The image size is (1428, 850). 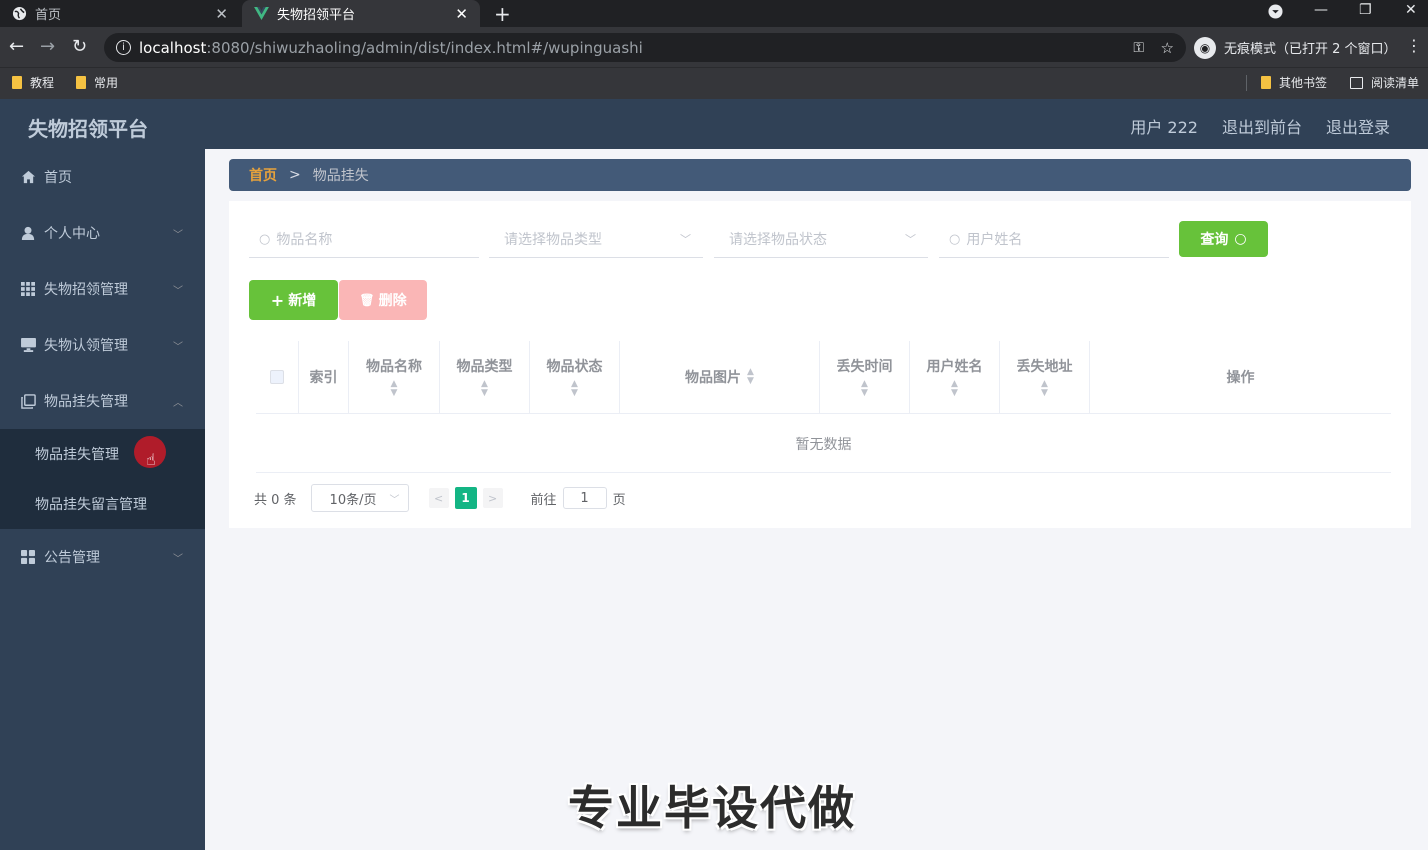 I want to click on sidebar-item-claims: 失物认领管理 ﹀, so click(x=102, y=345).